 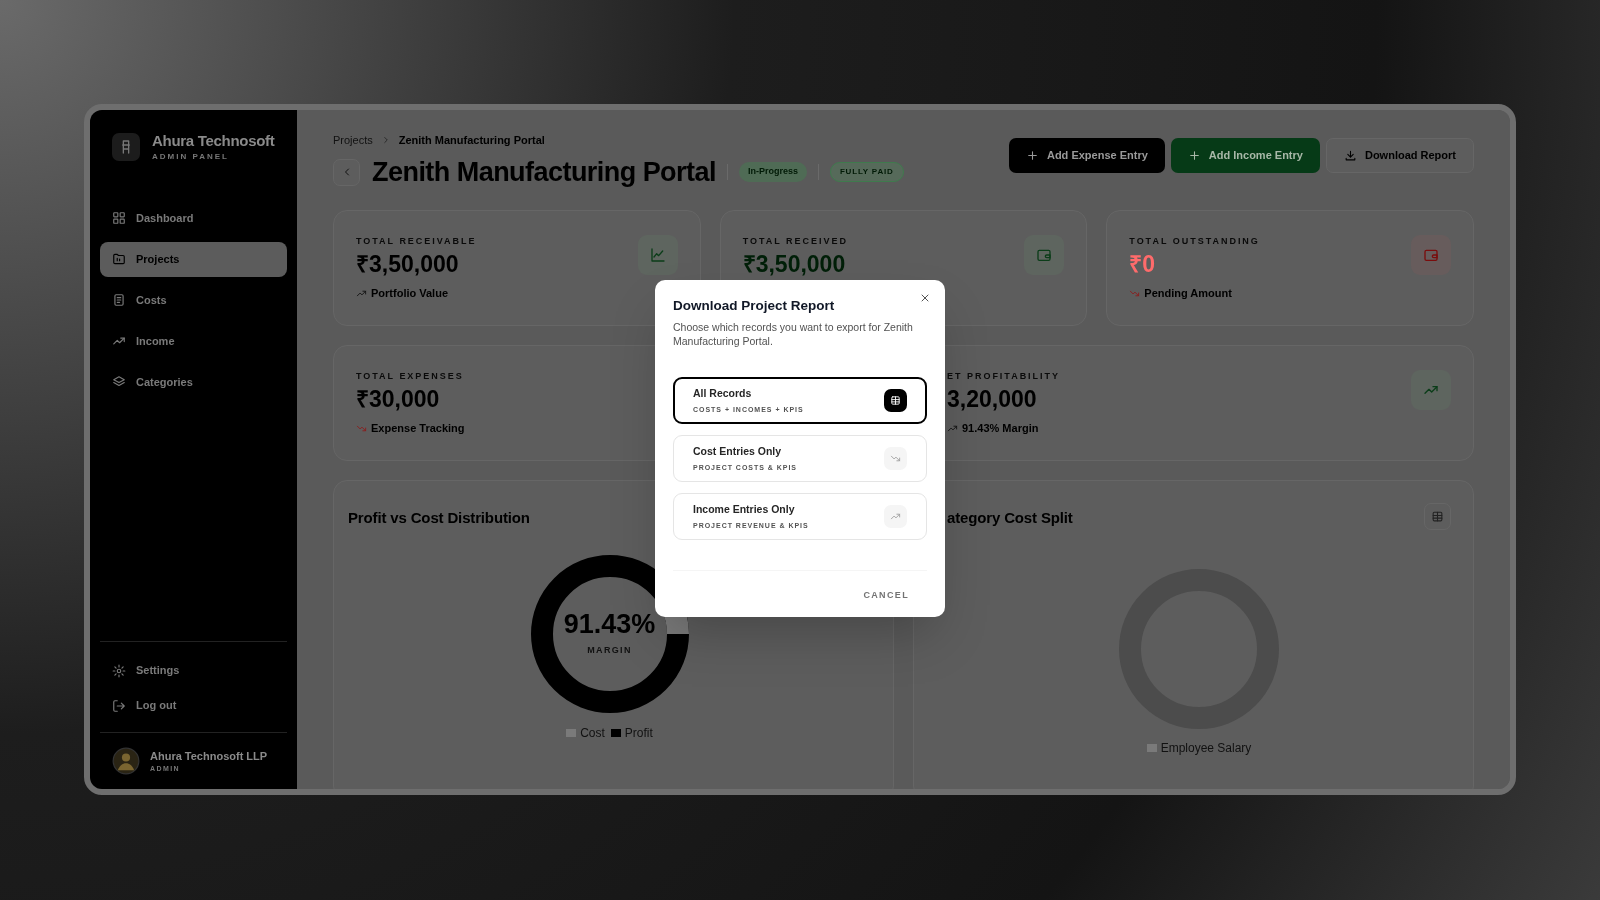 I want to click on legend-label: Profit, so click(x=638, y=733).